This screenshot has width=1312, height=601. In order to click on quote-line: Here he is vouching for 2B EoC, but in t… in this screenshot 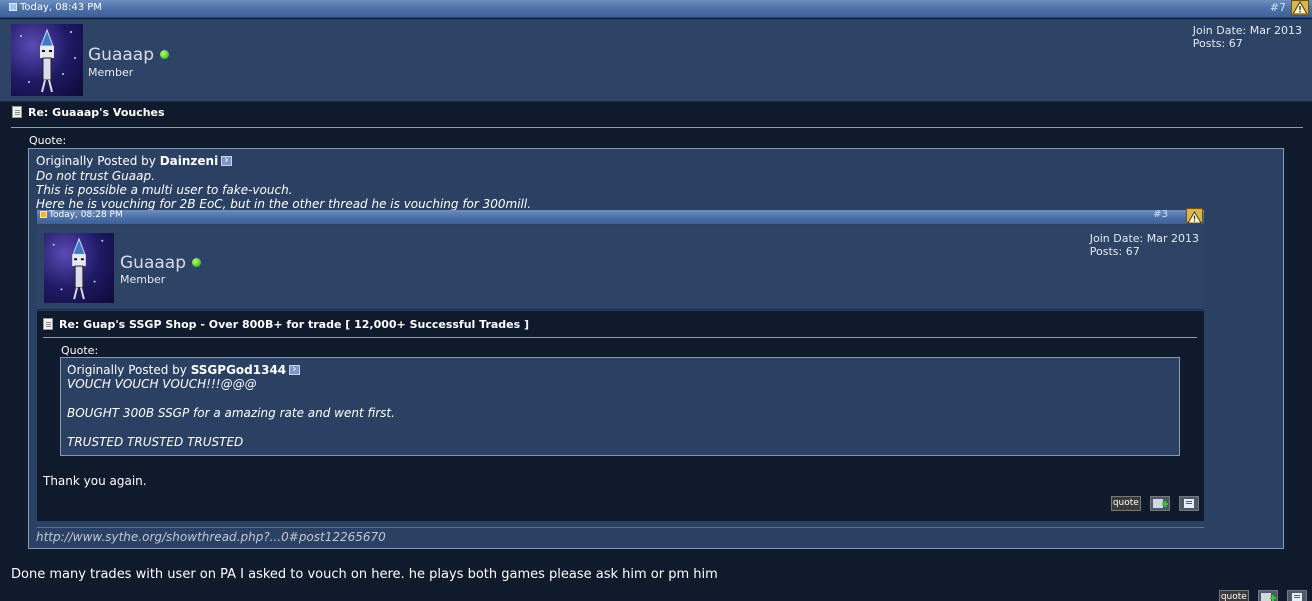, I will do `click(284, 204)`.